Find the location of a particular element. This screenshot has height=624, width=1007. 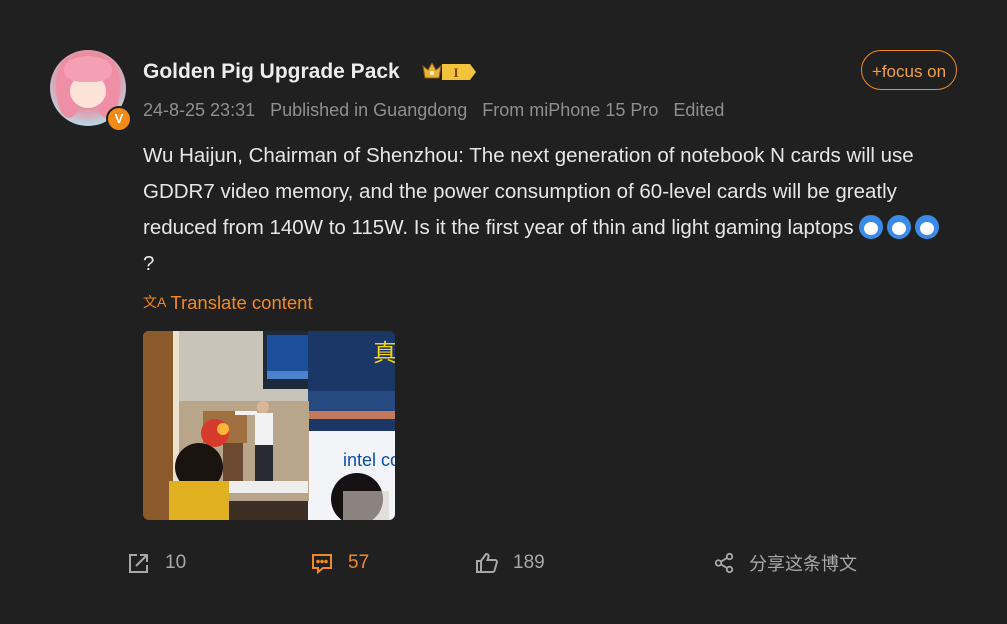

translate-link: 文A Translate content is located at coordinates (228, 303).